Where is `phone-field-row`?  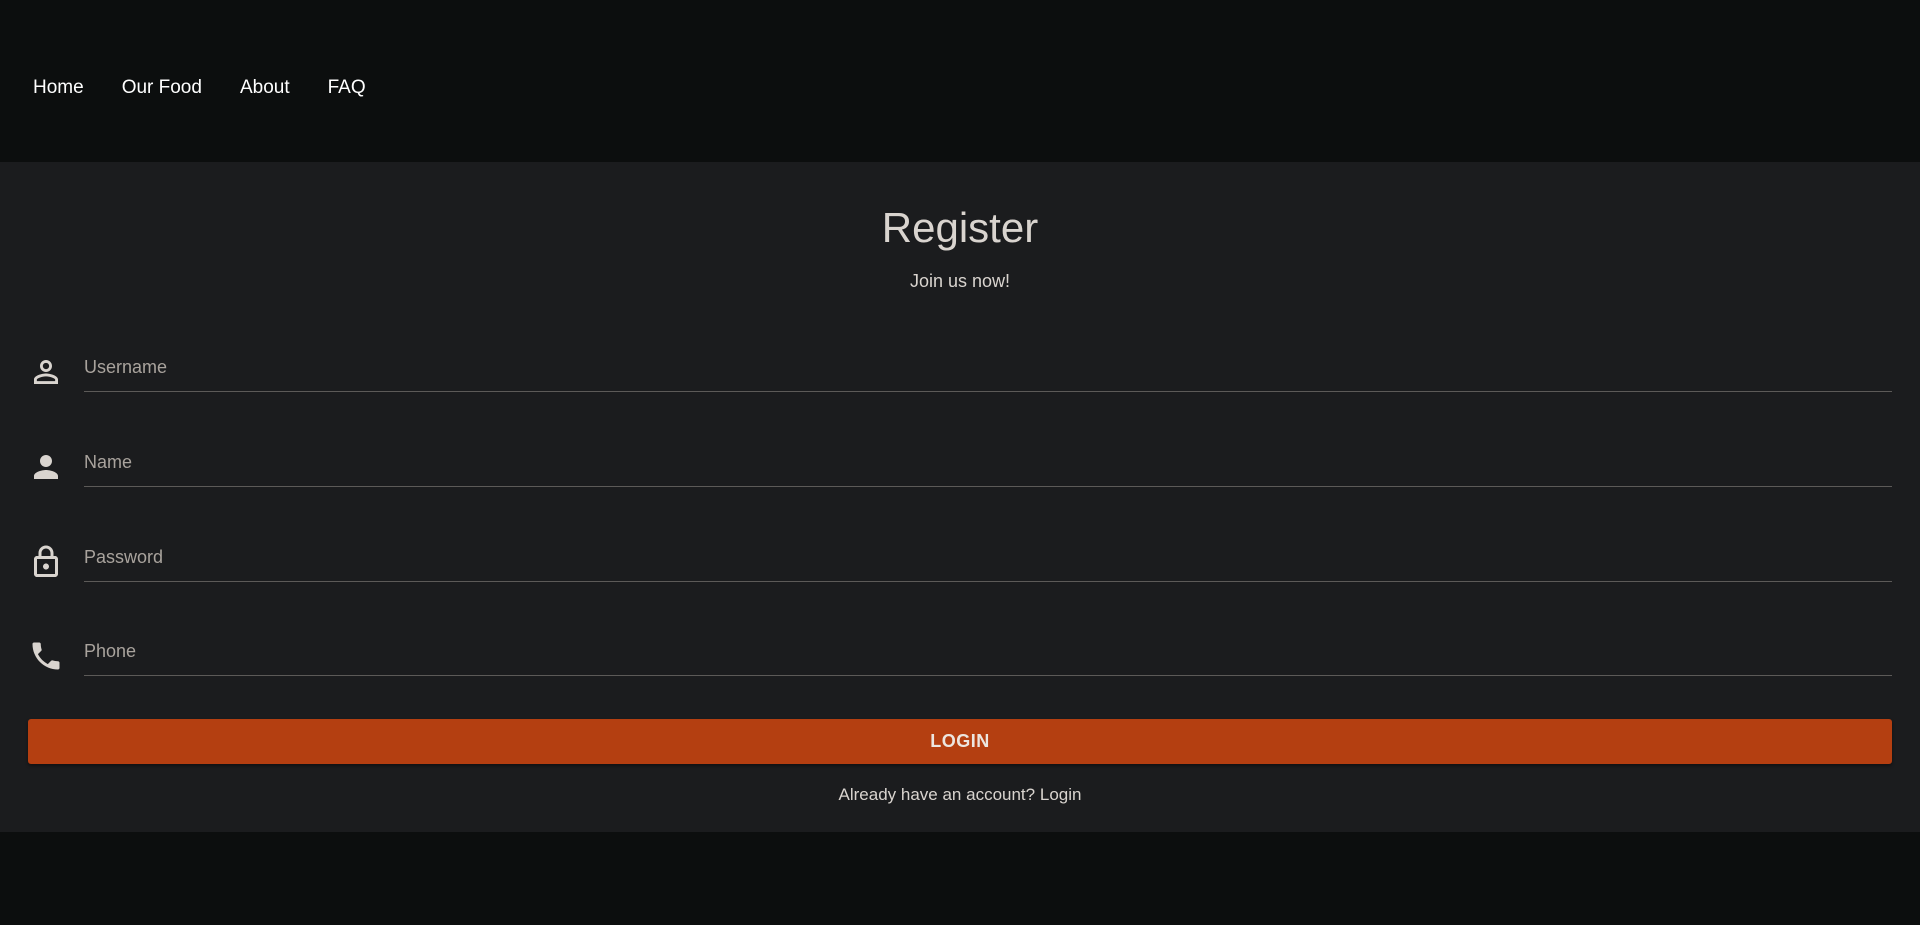 phone-field-row is located at coordinates (960, 658).